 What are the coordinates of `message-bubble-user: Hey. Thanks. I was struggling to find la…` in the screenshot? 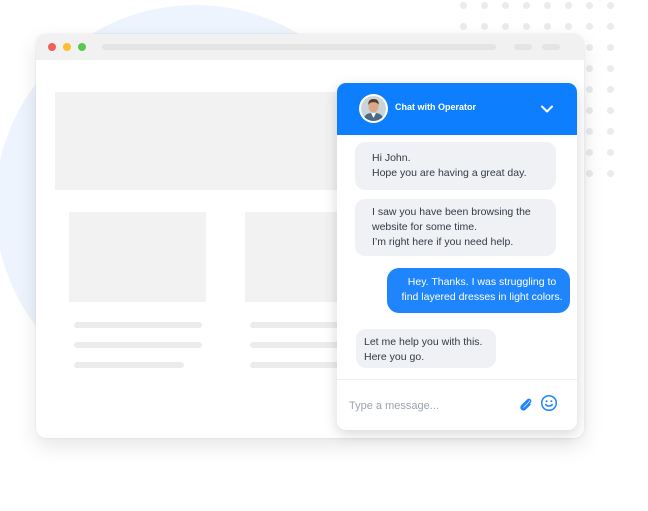 It's located at (478, 290).